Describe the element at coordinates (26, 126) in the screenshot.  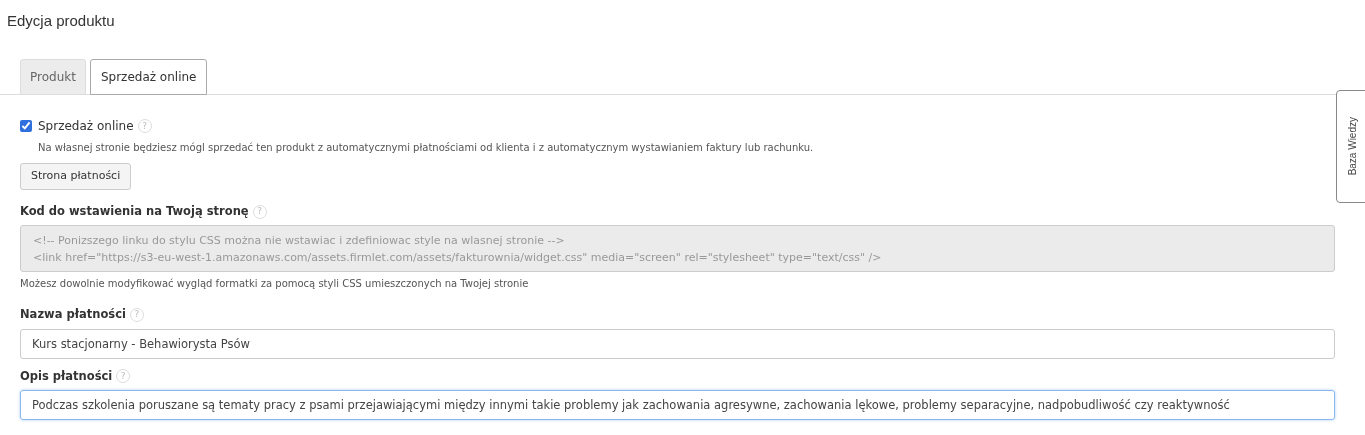
I see `online-sale-checkbox` at that location.